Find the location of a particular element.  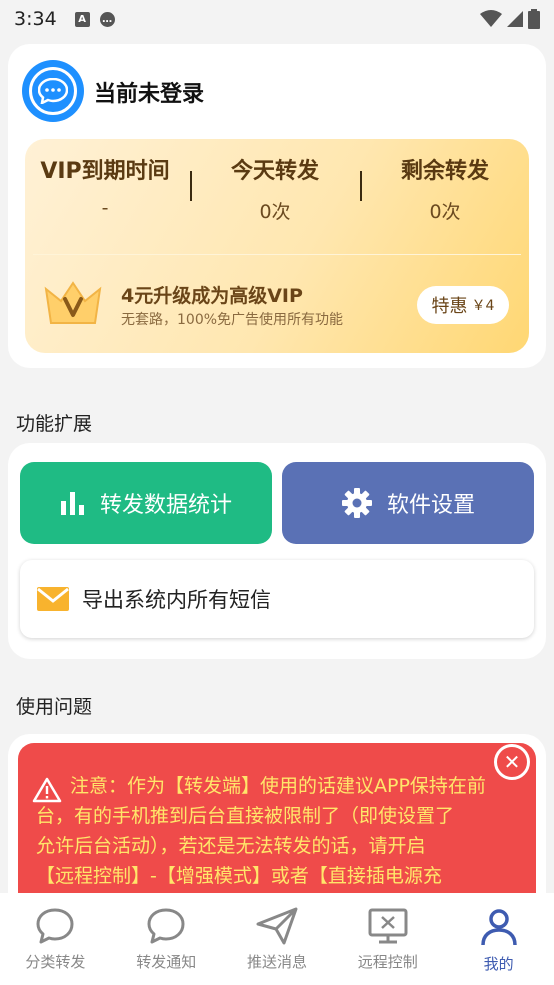

forward-stats-button: 转发数据统计 is located at coordinates (146, 503).